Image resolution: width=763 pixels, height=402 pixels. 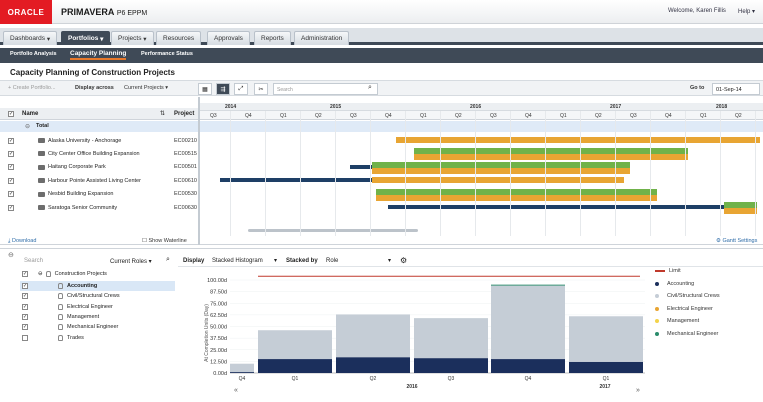 I want to click on resource-root: ✓ ⊖ Construction Projects, so click(x=64, y=274).